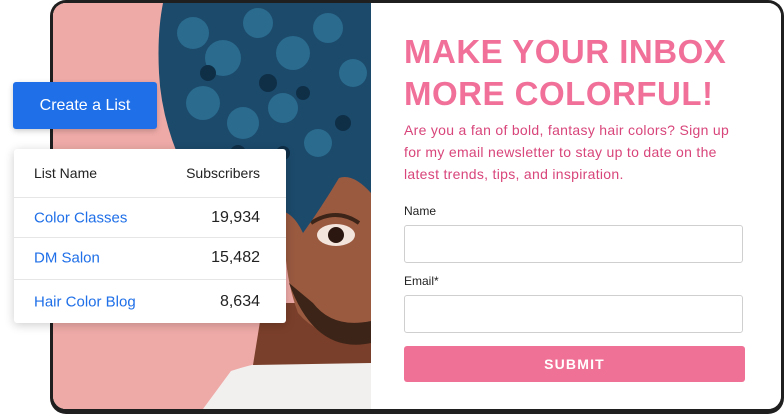 The image size is (784, 417). I want to click on subscriber-count: 8,634, so click(239, 301).